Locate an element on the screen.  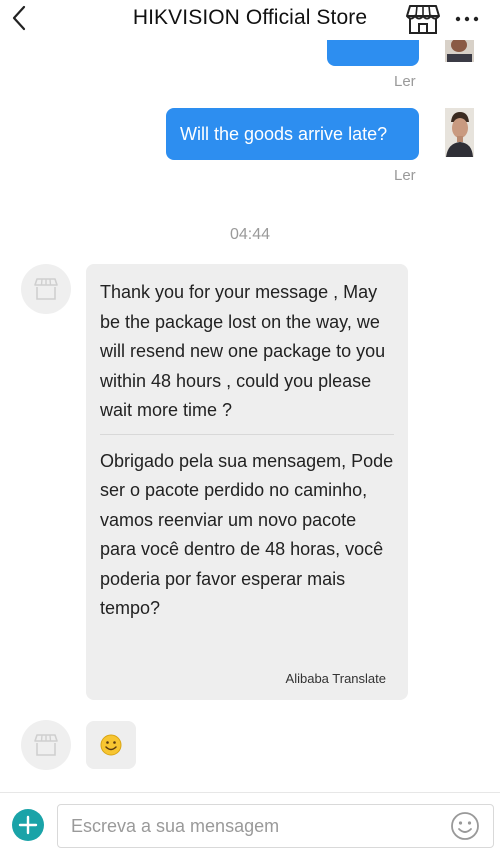
incoming-emoji-message is located at coordinates (111, 745).